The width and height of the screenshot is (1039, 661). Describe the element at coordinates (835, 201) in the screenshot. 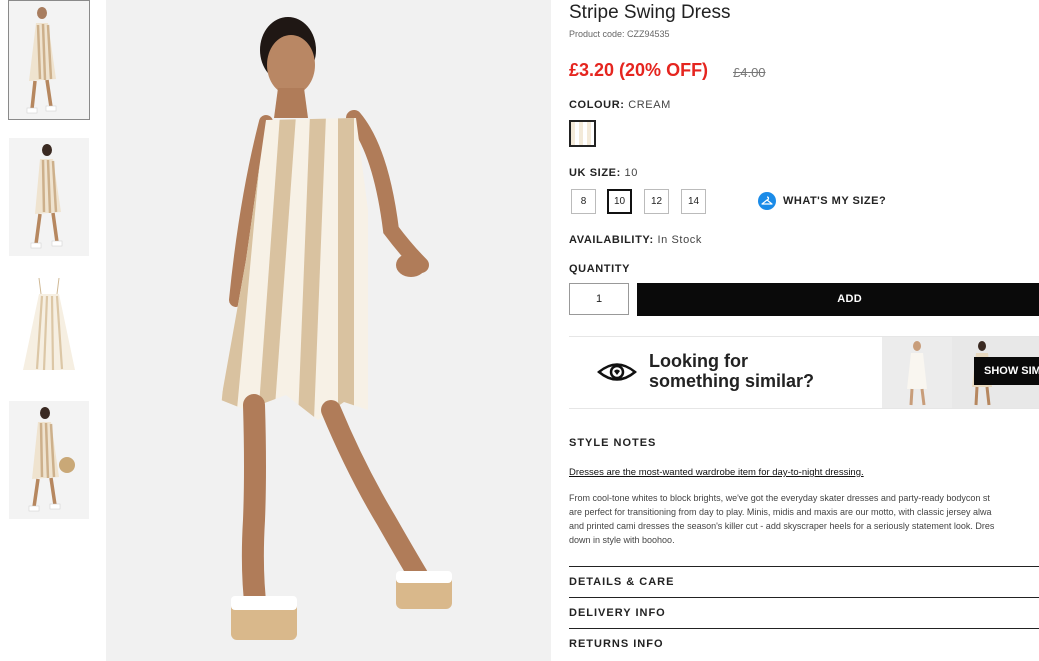

I see `whats-my-size-label: WHAT'S MY SIZE?` at that location.